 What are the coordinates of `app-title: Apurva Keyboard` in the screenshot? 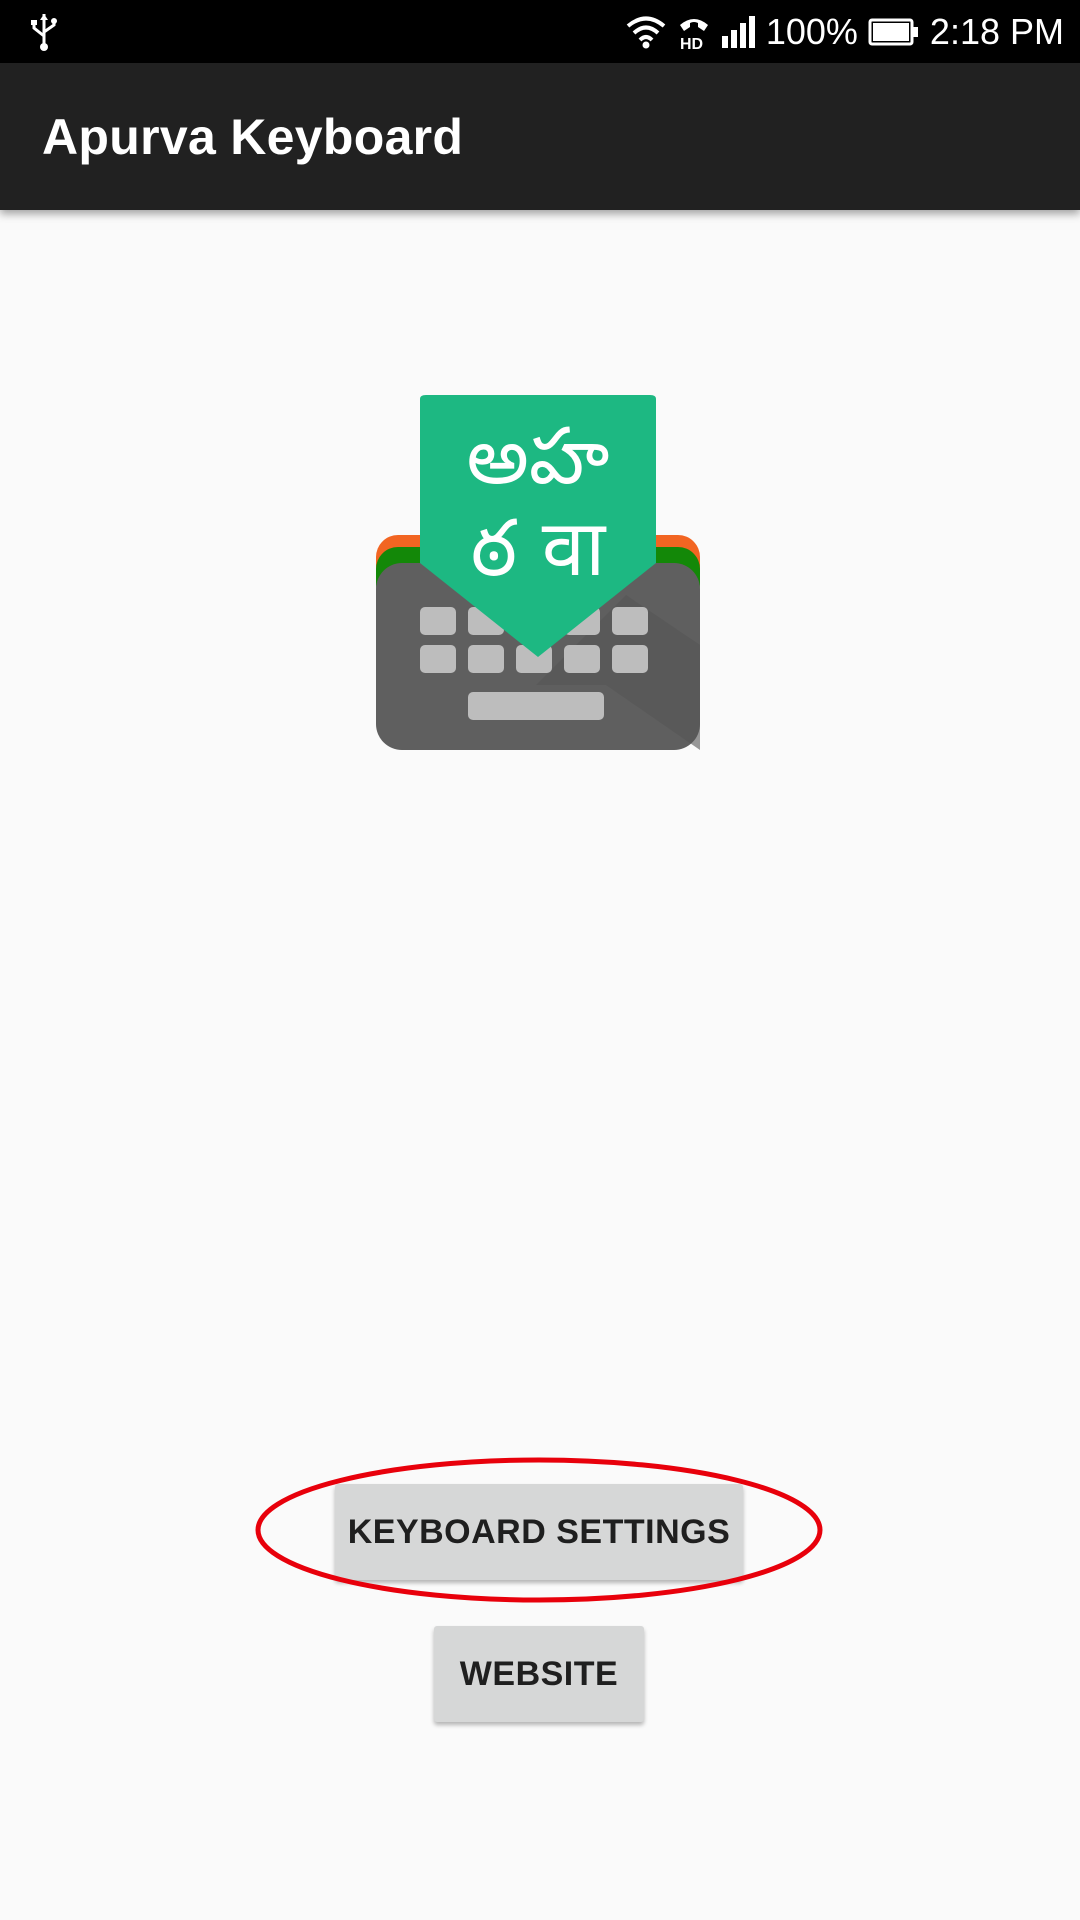 It's located at (253, 137).